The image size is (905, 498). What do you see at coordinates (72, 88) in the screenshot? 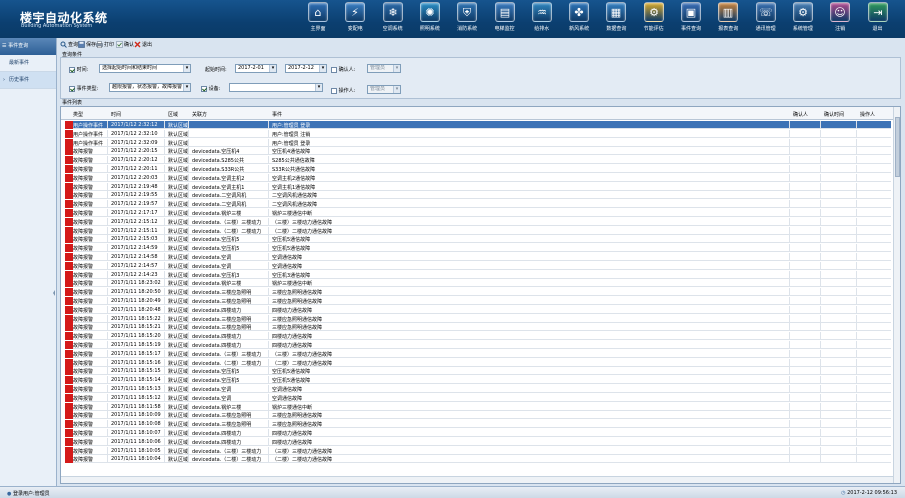
I see `event-type-checkbox` at bounding box center [72, 88].